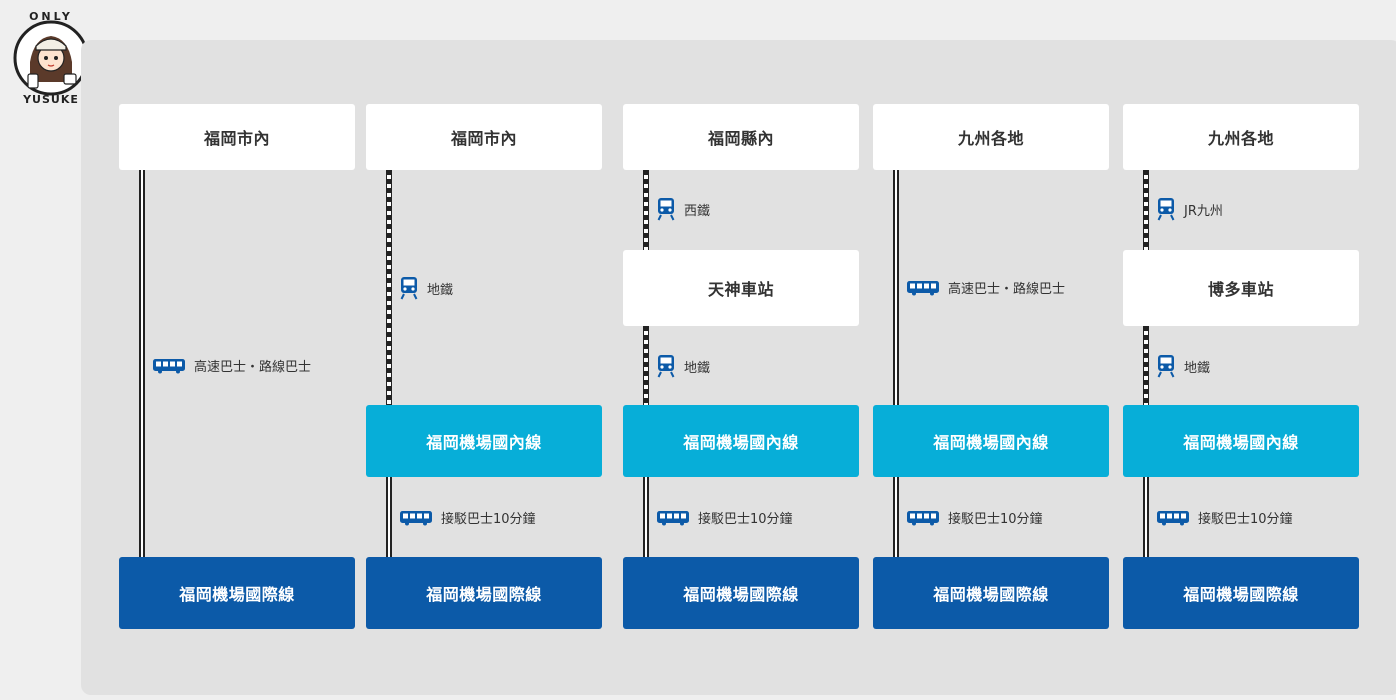 This screenshot has height=700, width=1396. I want to click on transport-train: 西鐵, so click(683, 209).